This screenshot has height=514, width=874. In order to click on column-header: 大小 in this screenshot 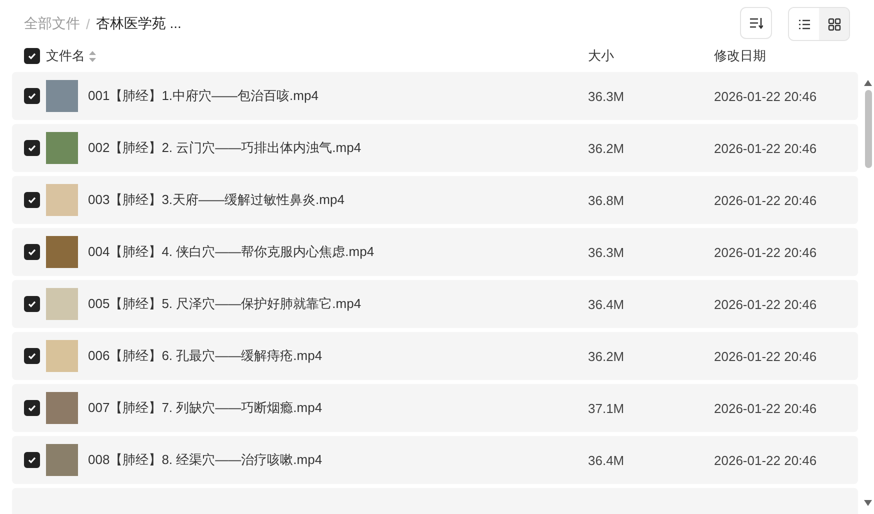, I will do `click(651, 56)`.